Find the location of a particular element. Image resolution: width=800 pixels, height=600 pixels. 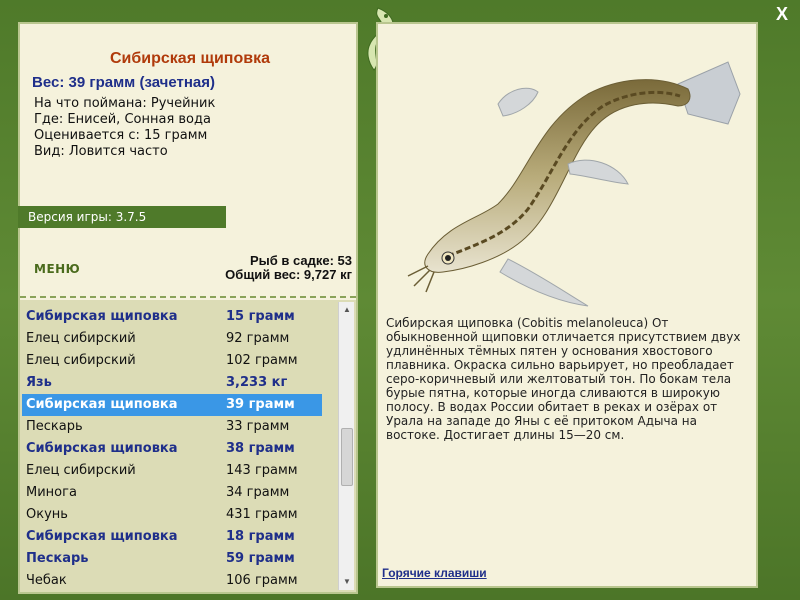

catch-weight: 18 грамм is located at coordinates (260, 536).